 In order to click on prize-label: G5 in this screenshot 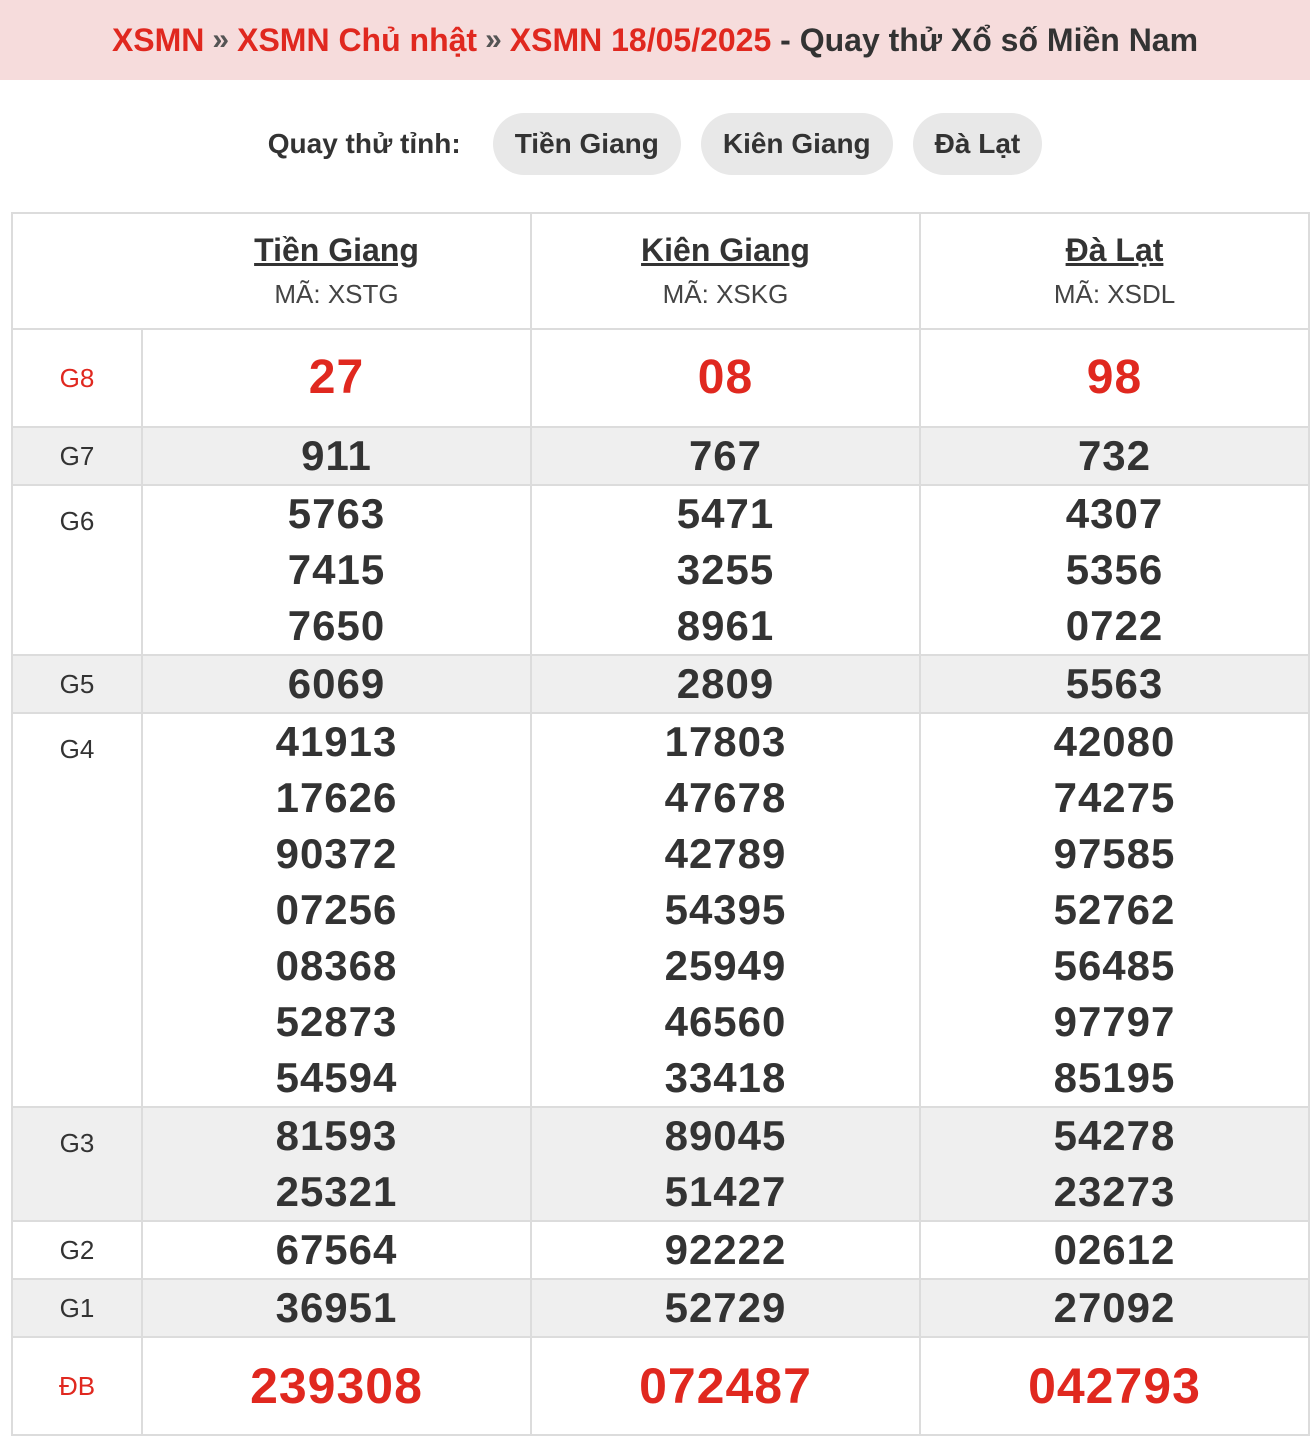, I will do `click(77, 684)`.